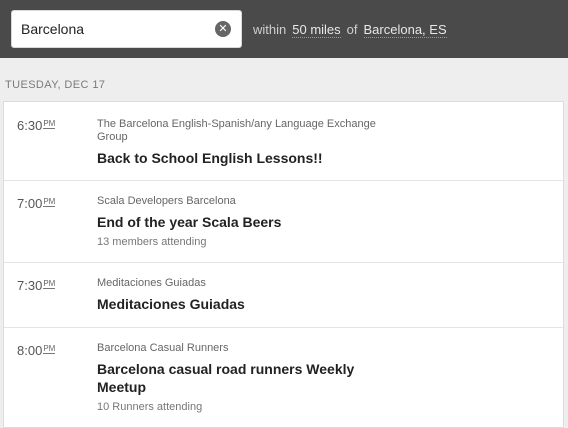 Image resolution: width=568 pixels, height=428 pixels. I want to click on event-group: Barcelona Casual Runners, so click(250, 348).